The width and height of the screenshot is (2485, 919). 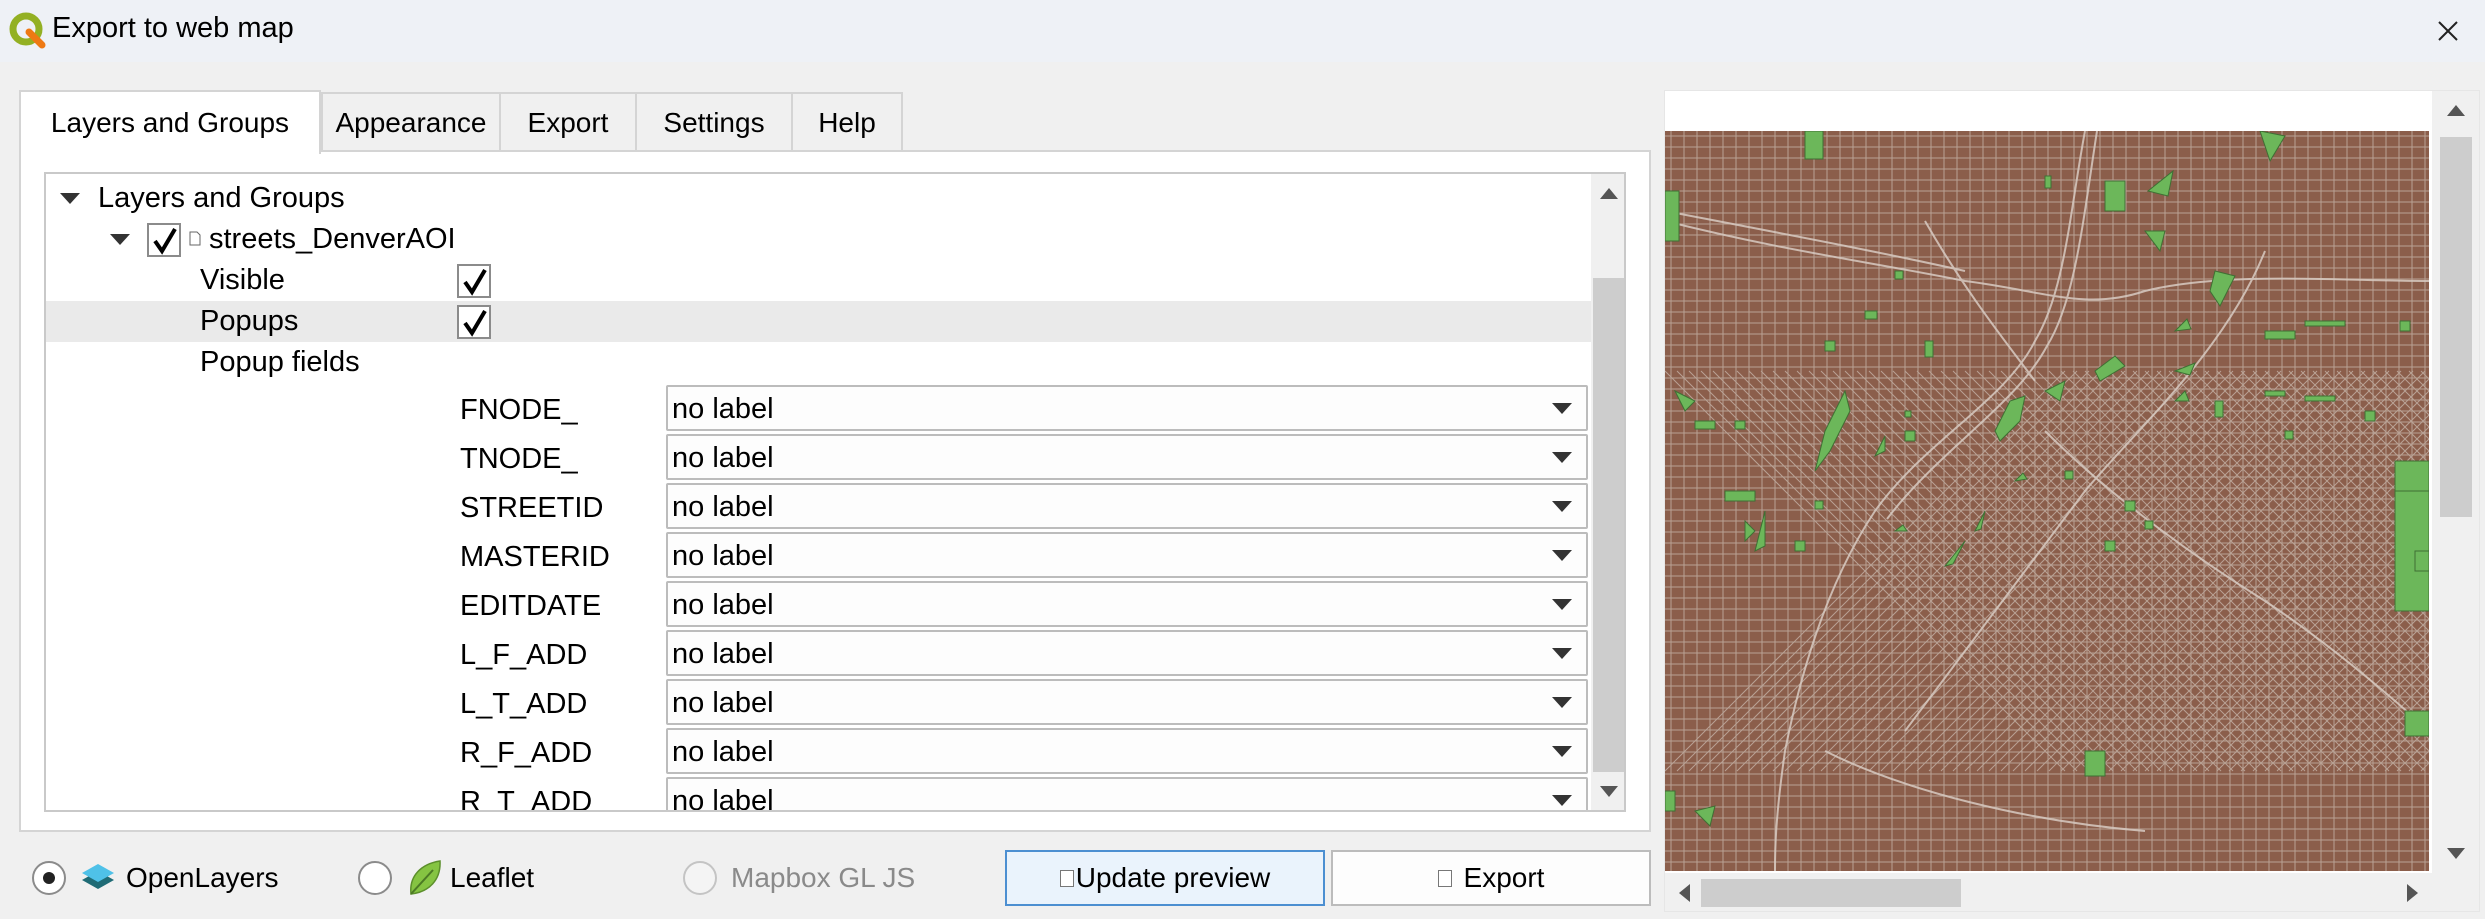 What do you see at coordinates (1504, 877) in the screenshot?
I see `export-label: Export` at bounding box center [1504, 877].